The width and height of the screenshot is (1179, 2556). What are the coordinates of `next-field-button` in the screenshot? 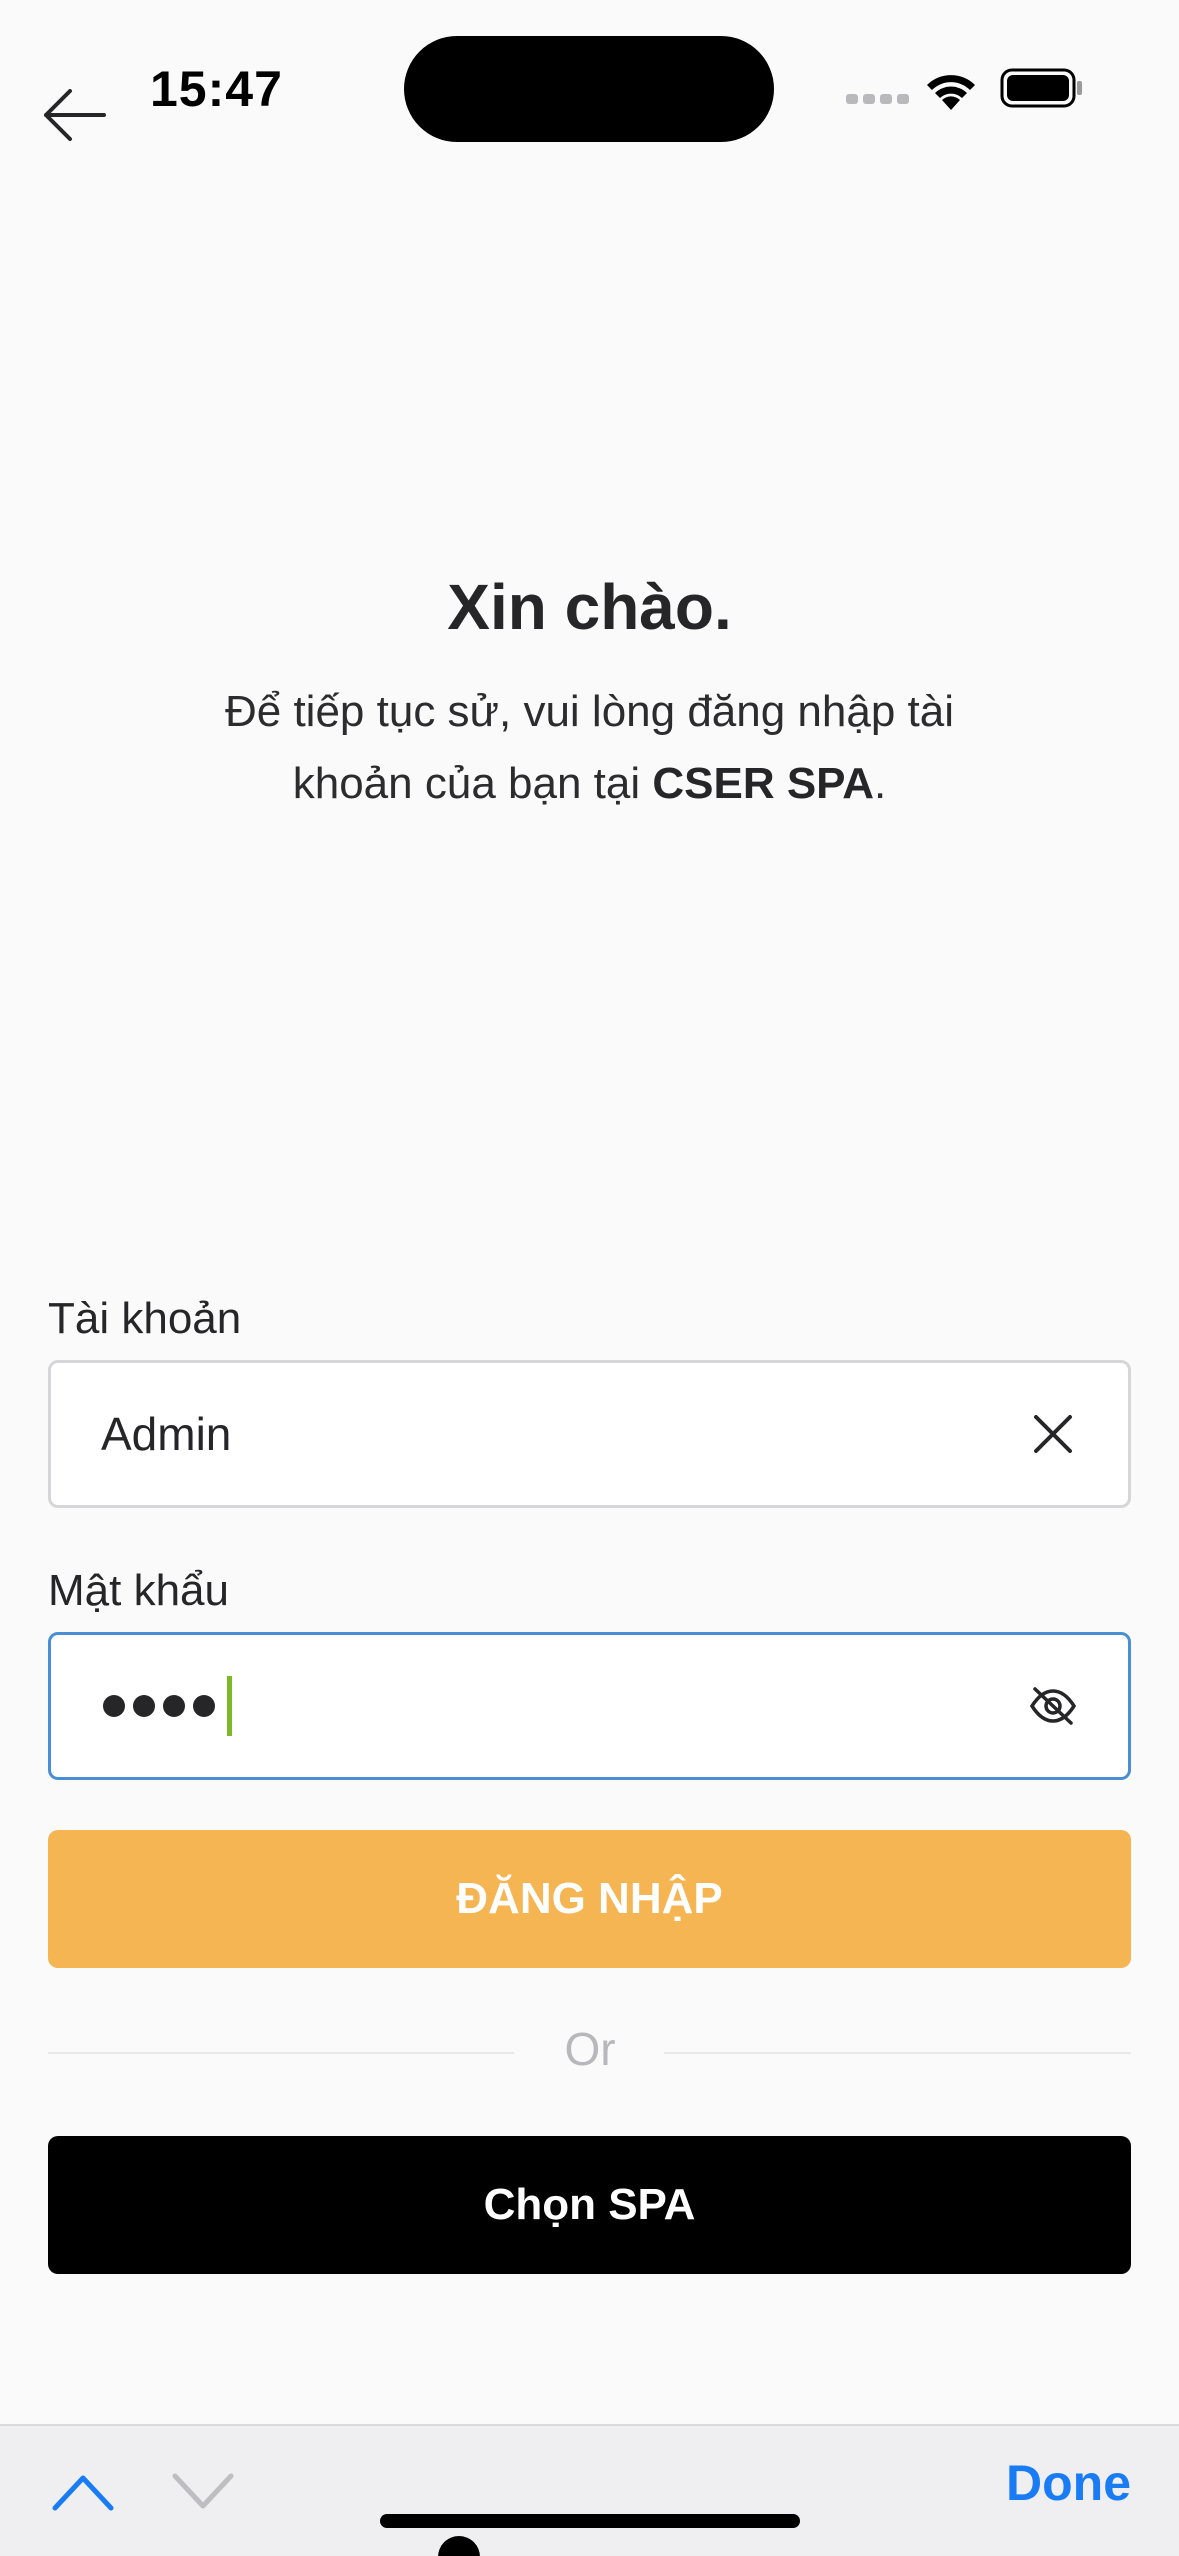 It's located at (203, 2491).